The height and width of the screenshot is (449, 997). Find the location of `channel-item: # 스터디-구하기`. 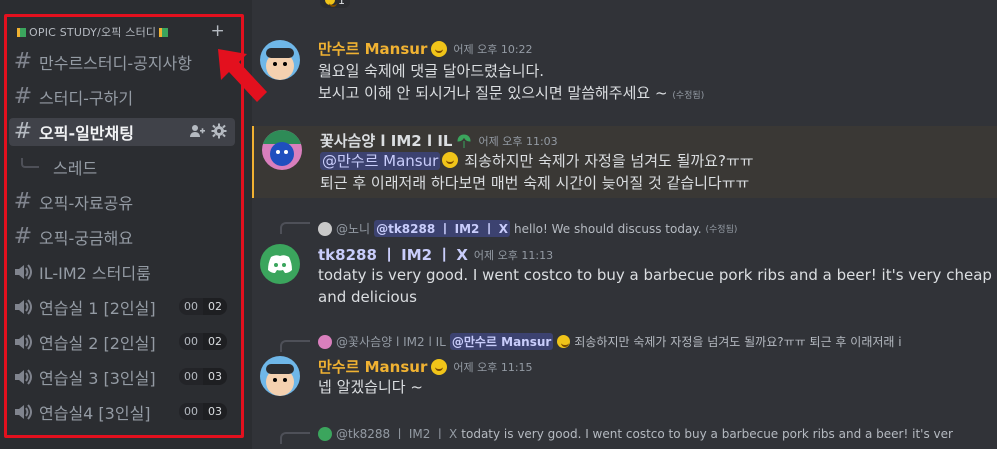

channel-item: # 스터디-구하기 is located at coordinates (122, 97).